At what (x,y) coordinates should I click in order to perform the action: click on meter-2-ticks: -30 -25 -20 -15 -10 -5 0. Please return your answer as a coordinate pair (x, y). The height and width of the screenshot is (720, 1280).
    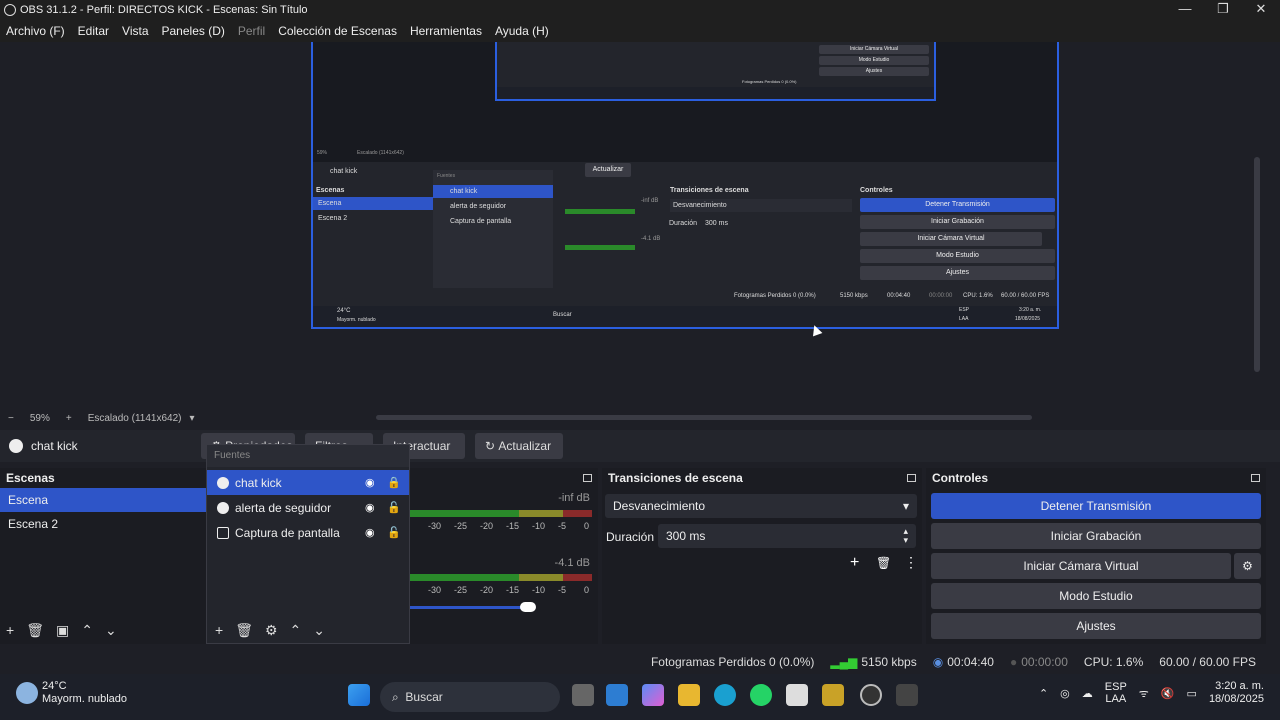
    Looking at the image, I should click on (509, 590).